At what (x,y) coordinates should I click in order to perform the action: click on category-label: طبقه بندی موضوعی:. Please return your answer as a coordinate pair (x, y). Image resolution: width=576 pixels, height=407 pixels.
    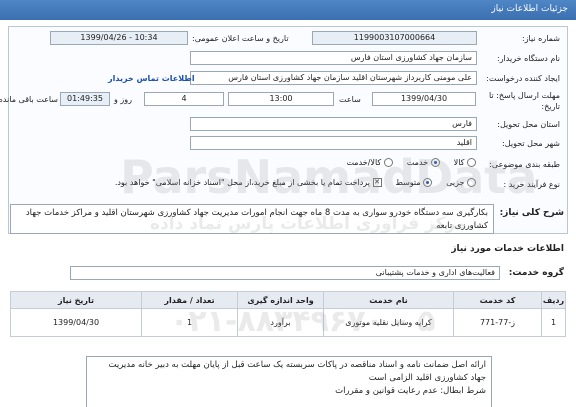
    Looking at the image, I should click on (524, 164).